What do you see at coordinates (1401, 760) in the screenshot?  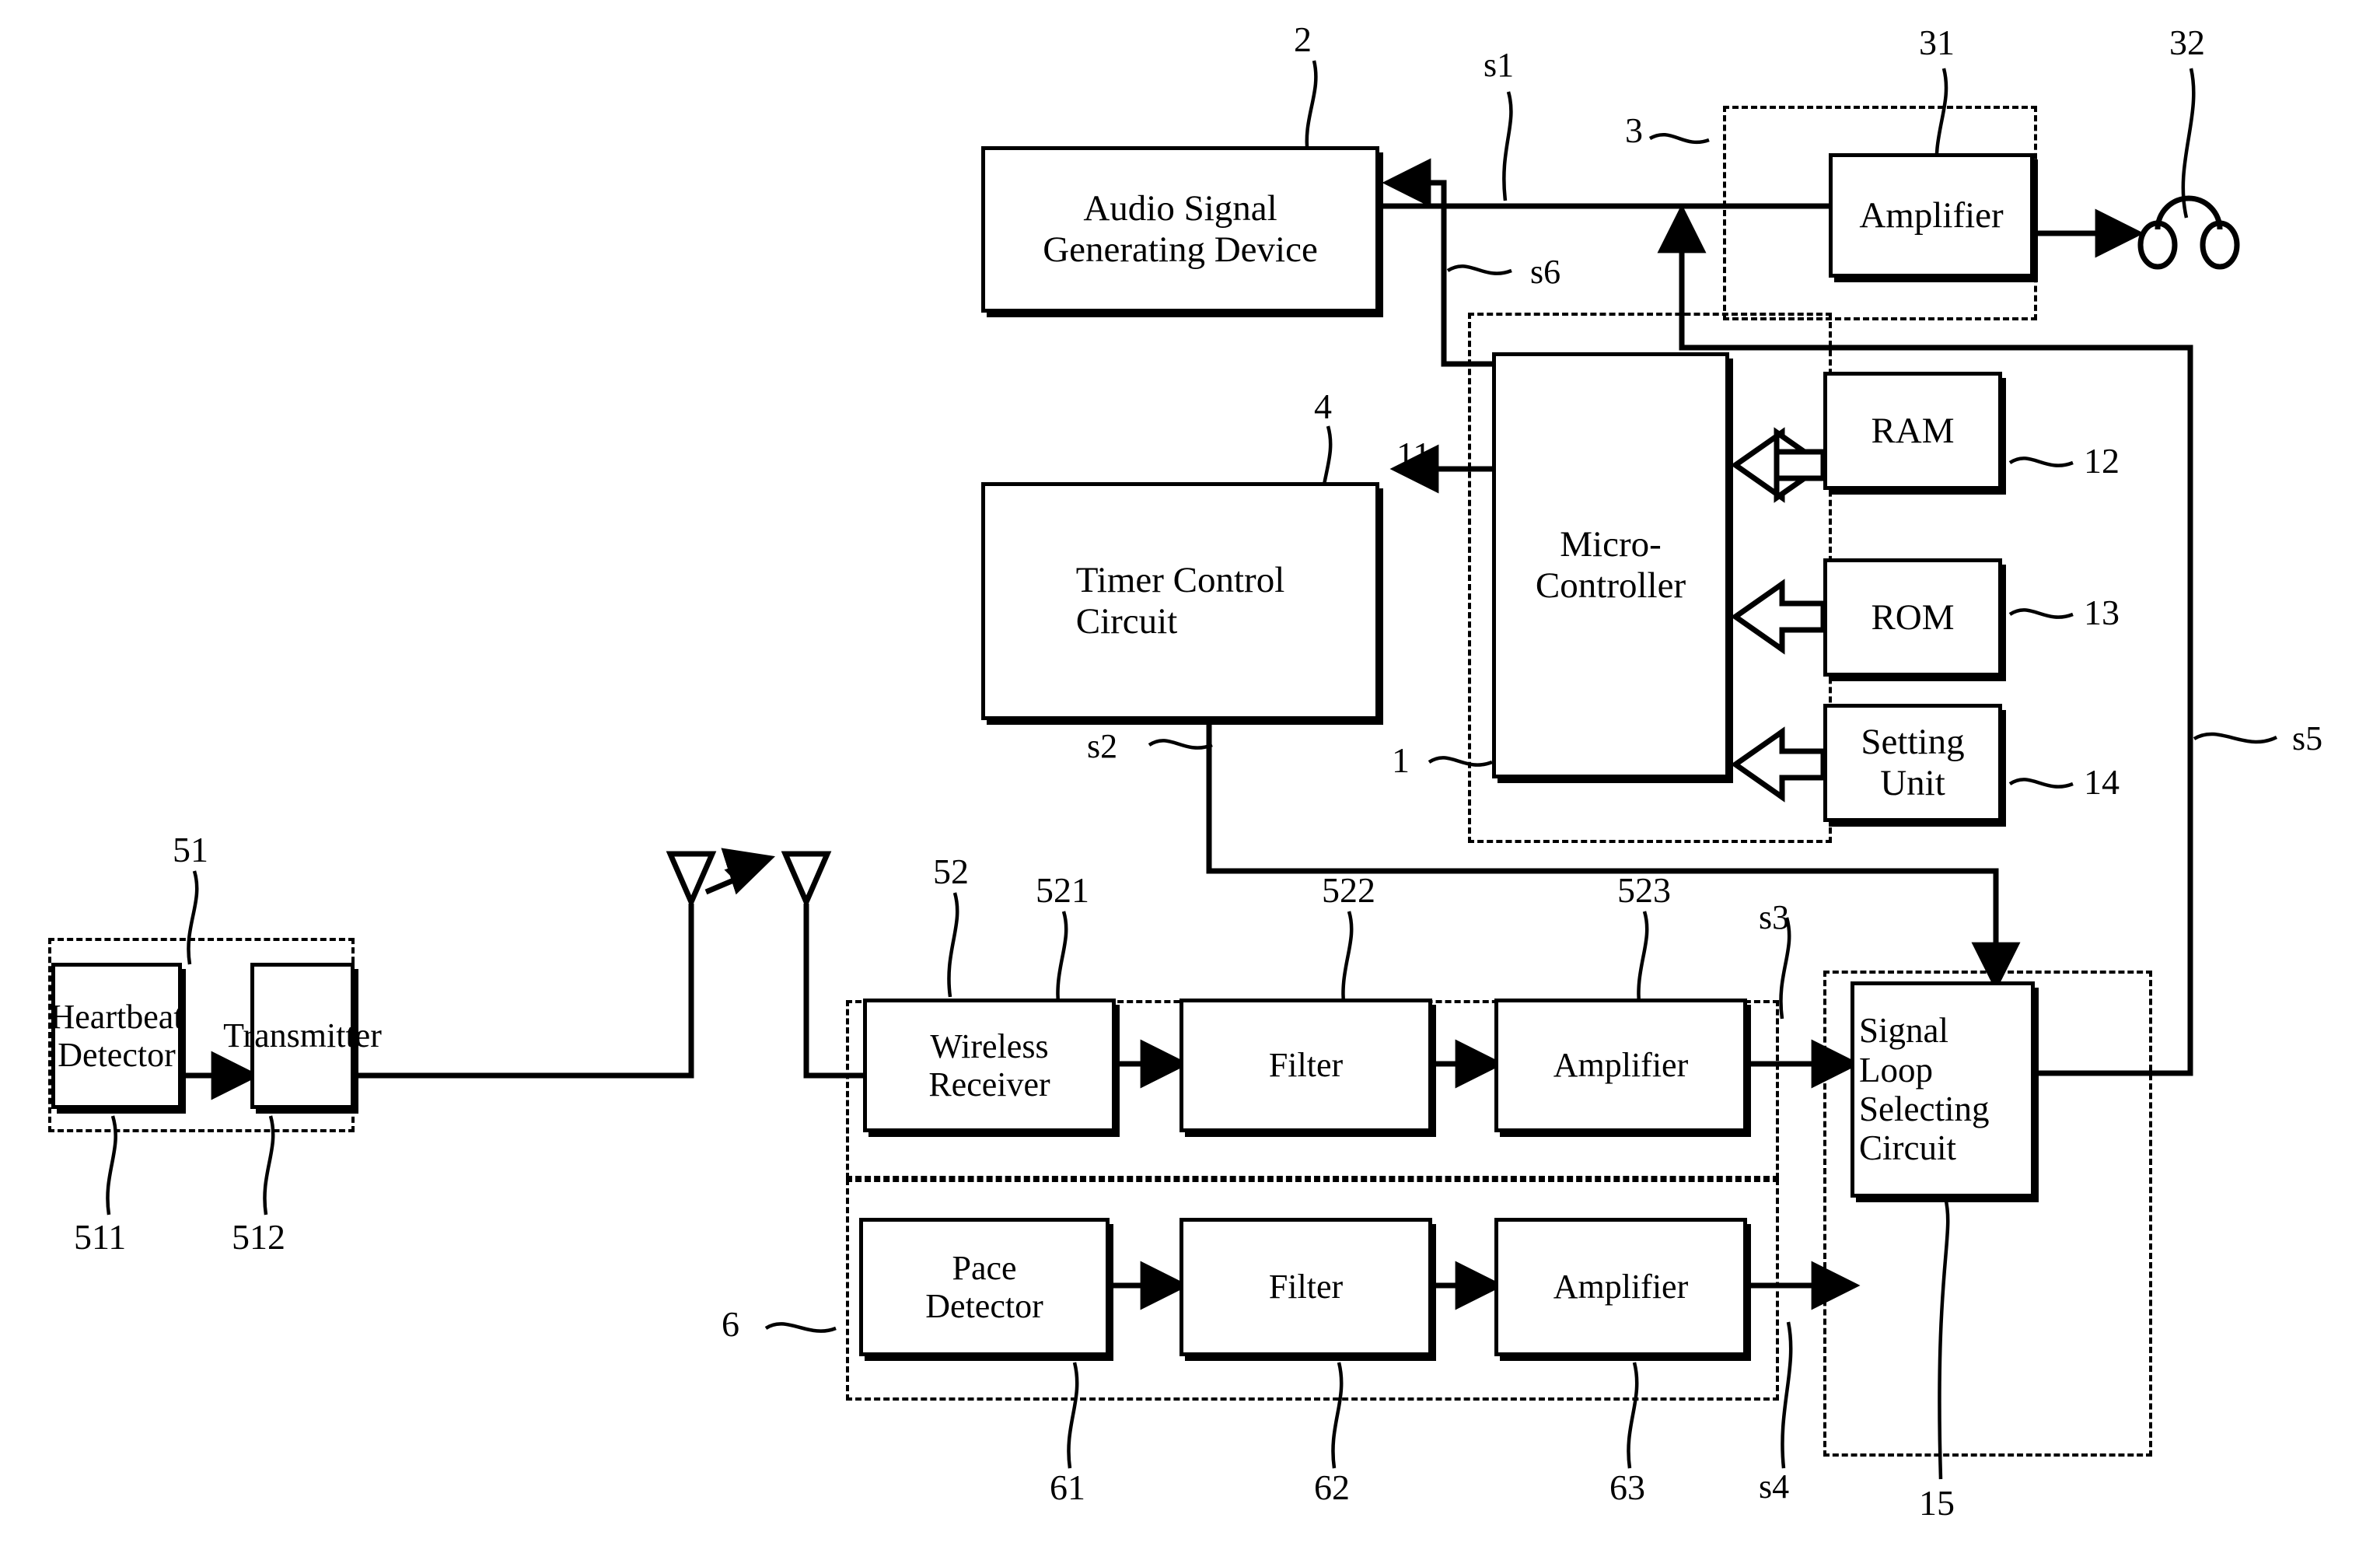 I see `ref-1: 1` at bounding box center [1401, 760].